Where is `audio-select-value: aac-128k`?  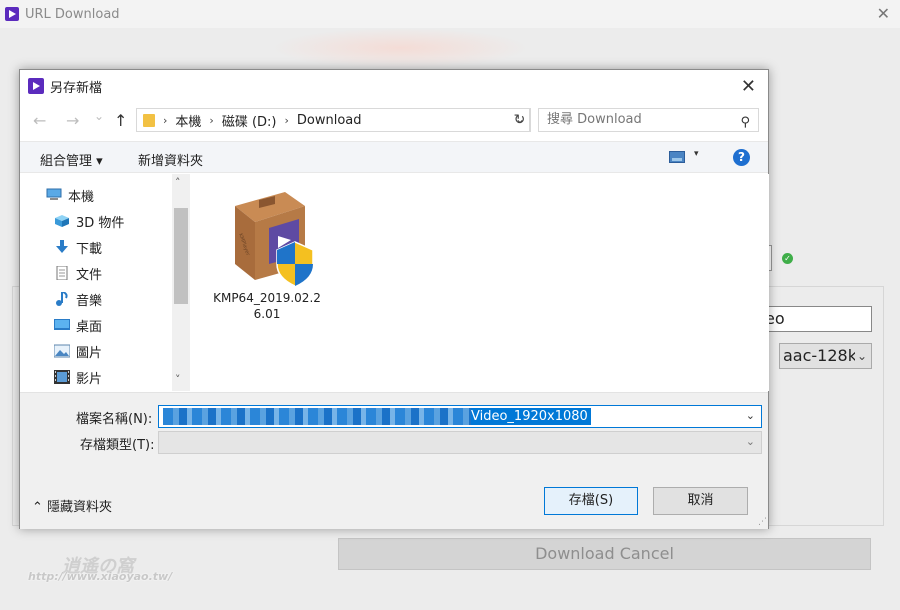
audio-select-value: aac-128k is located at coordinates (820, 355).